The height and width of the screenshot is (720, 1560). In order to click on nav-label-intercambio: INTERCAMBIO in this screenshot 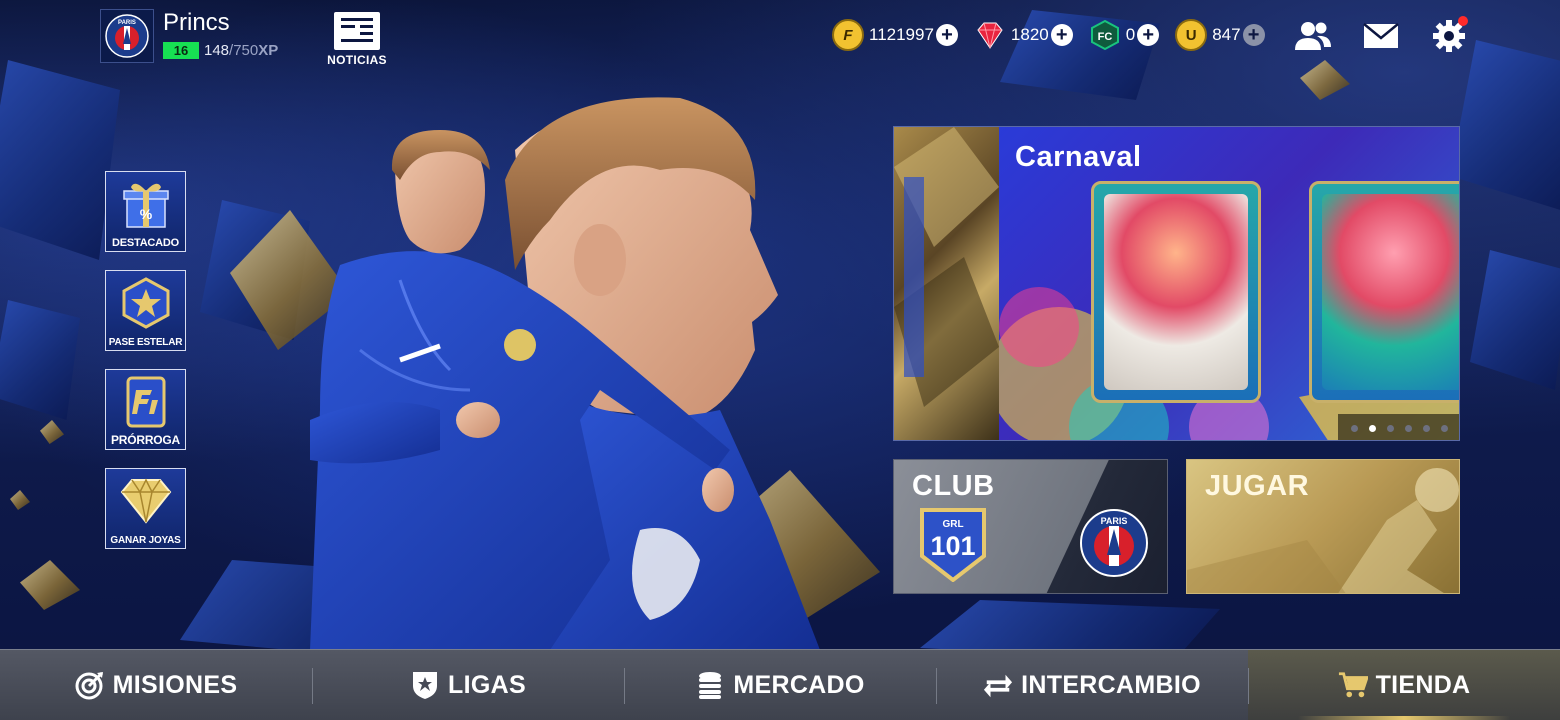, I will do `click(1111, 684)`.